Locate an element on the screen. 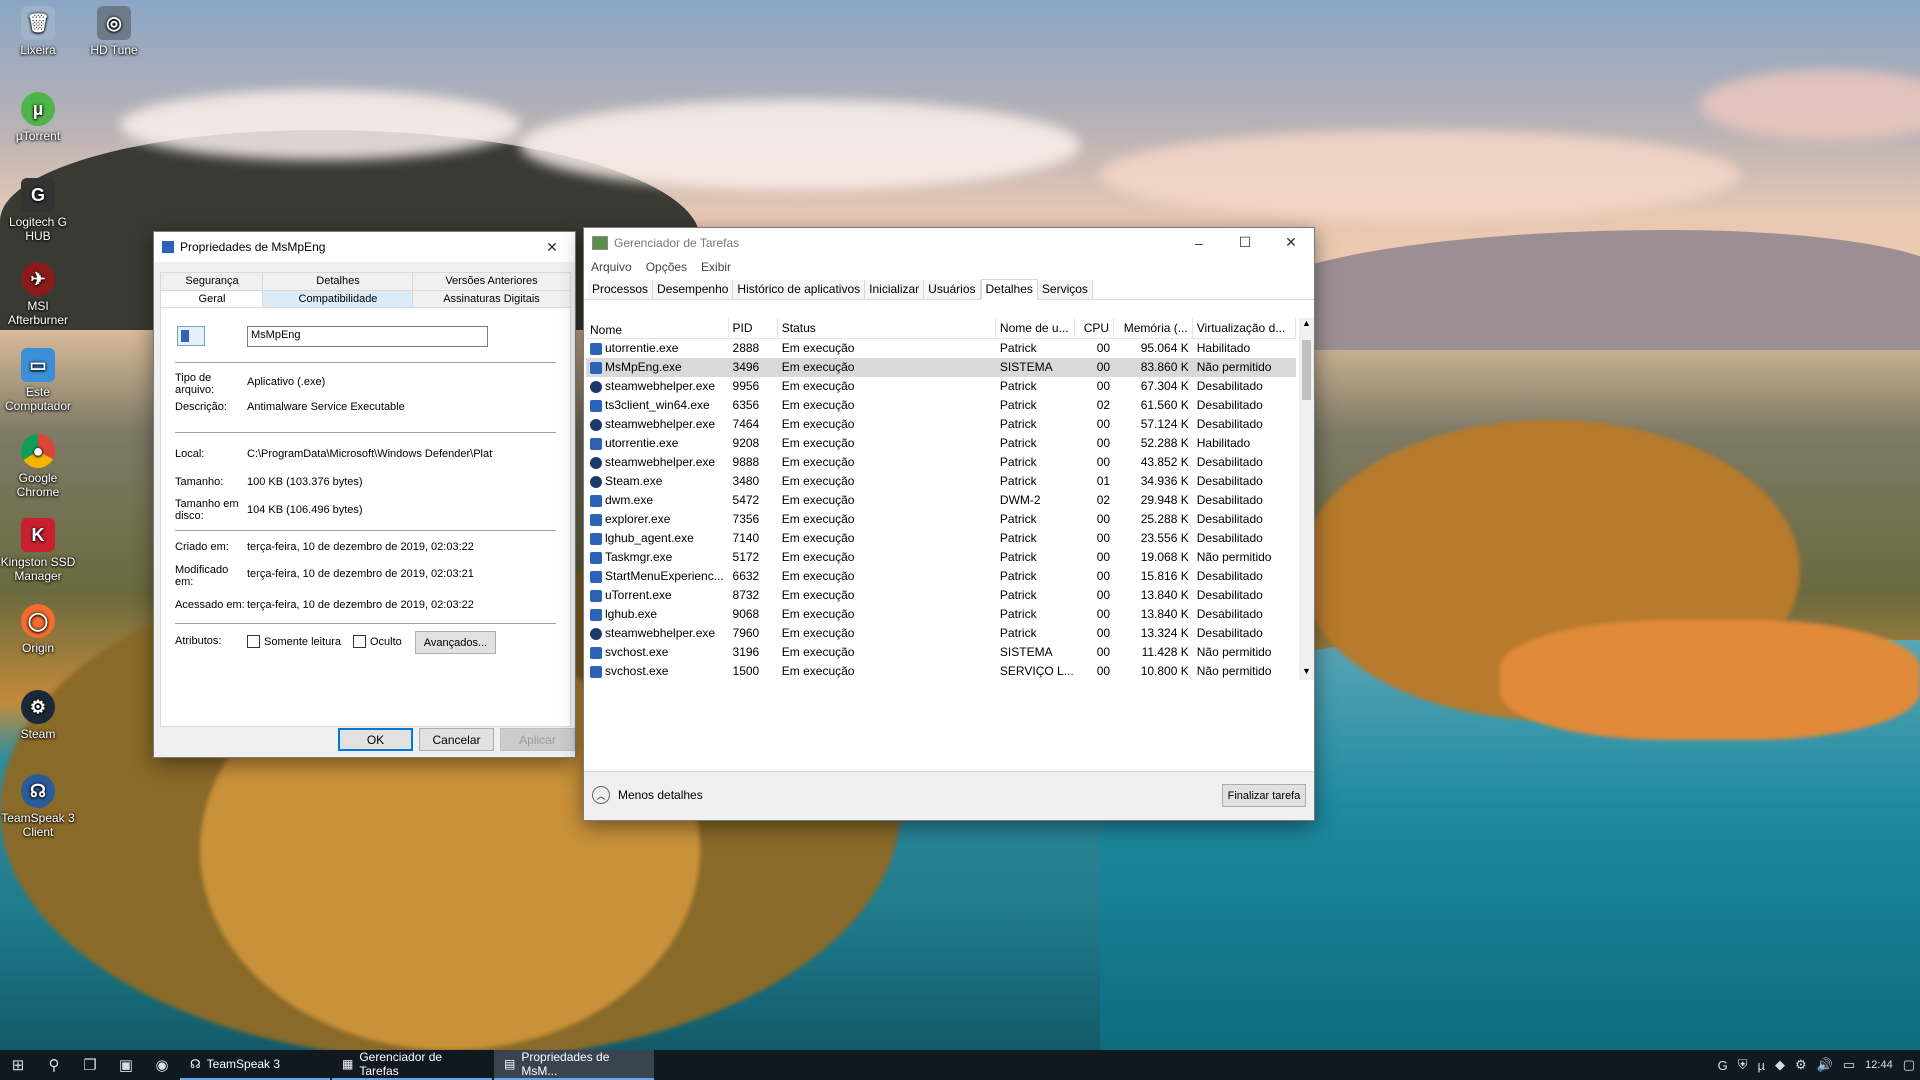 Image resolution: width=1920 pixels, height=1080 pixels. table-cell: Não permitido is located at coordinates (1234, 367).